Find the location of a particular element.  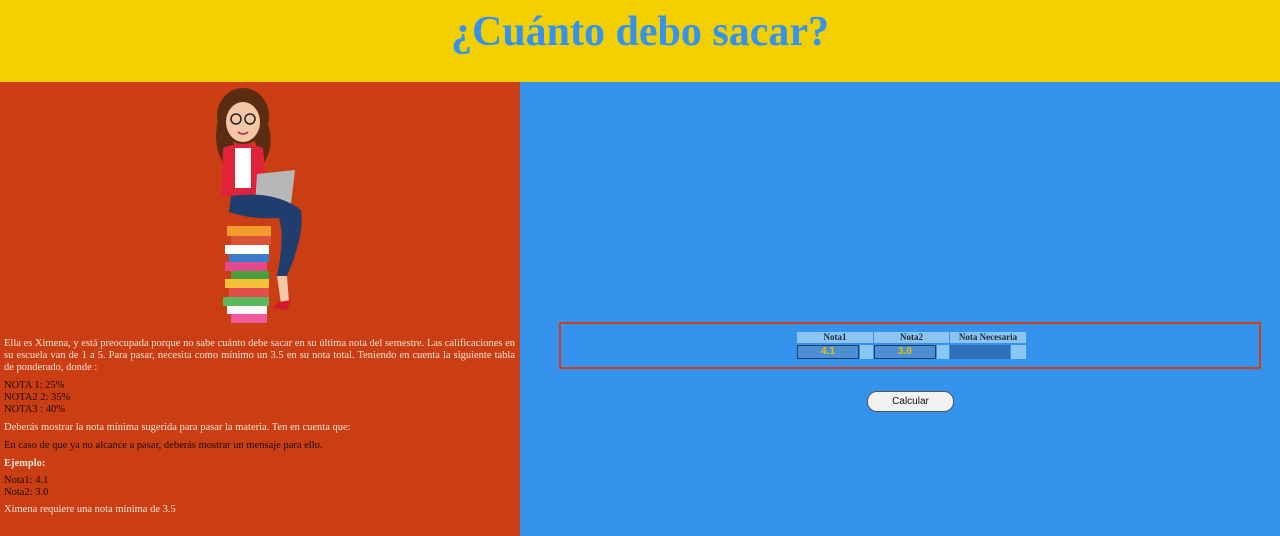

calcular-button: Calcular is located at coordinates (910, 401).